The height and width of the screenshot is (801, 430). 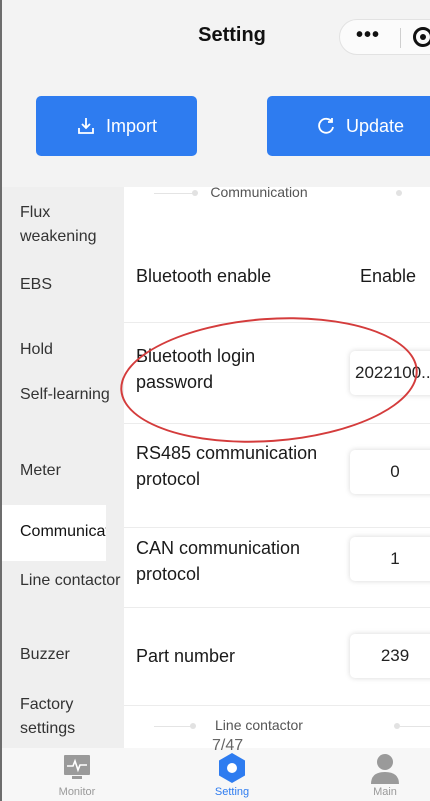 What do you see at coordinates (259, 193) in the screenshot?
I see `section-title: Communication` at bounding box center [259, 193].